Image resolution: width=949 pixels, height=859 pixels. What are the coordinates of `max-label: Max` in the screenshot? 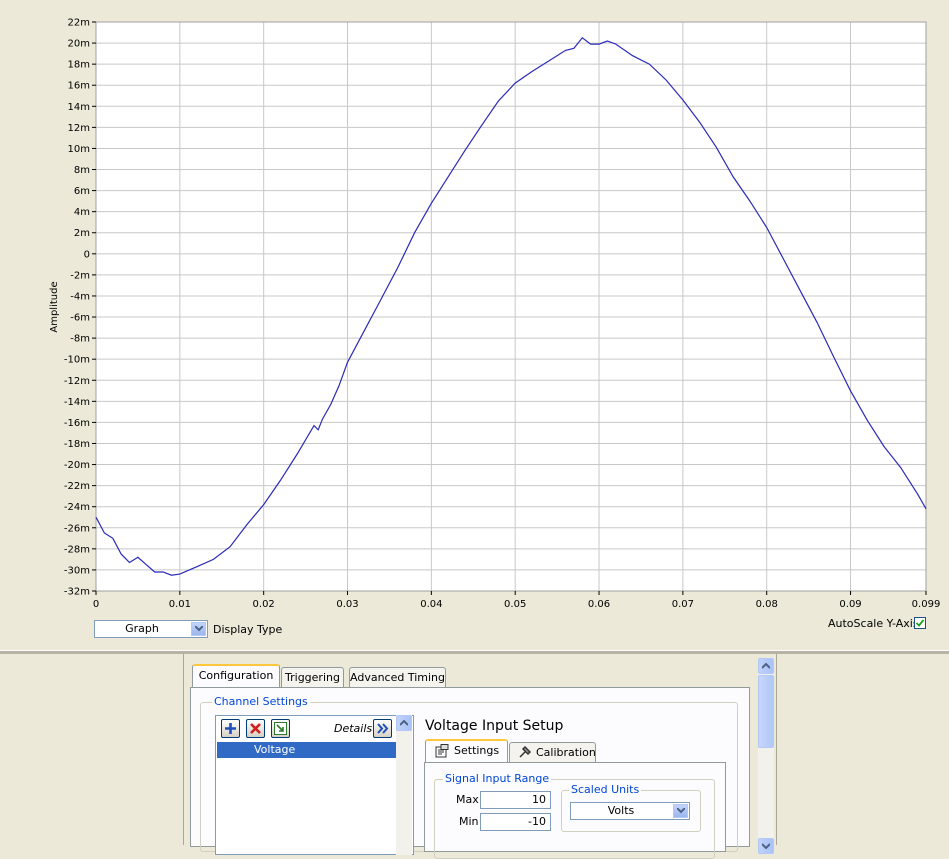 It's located at (467, 799).